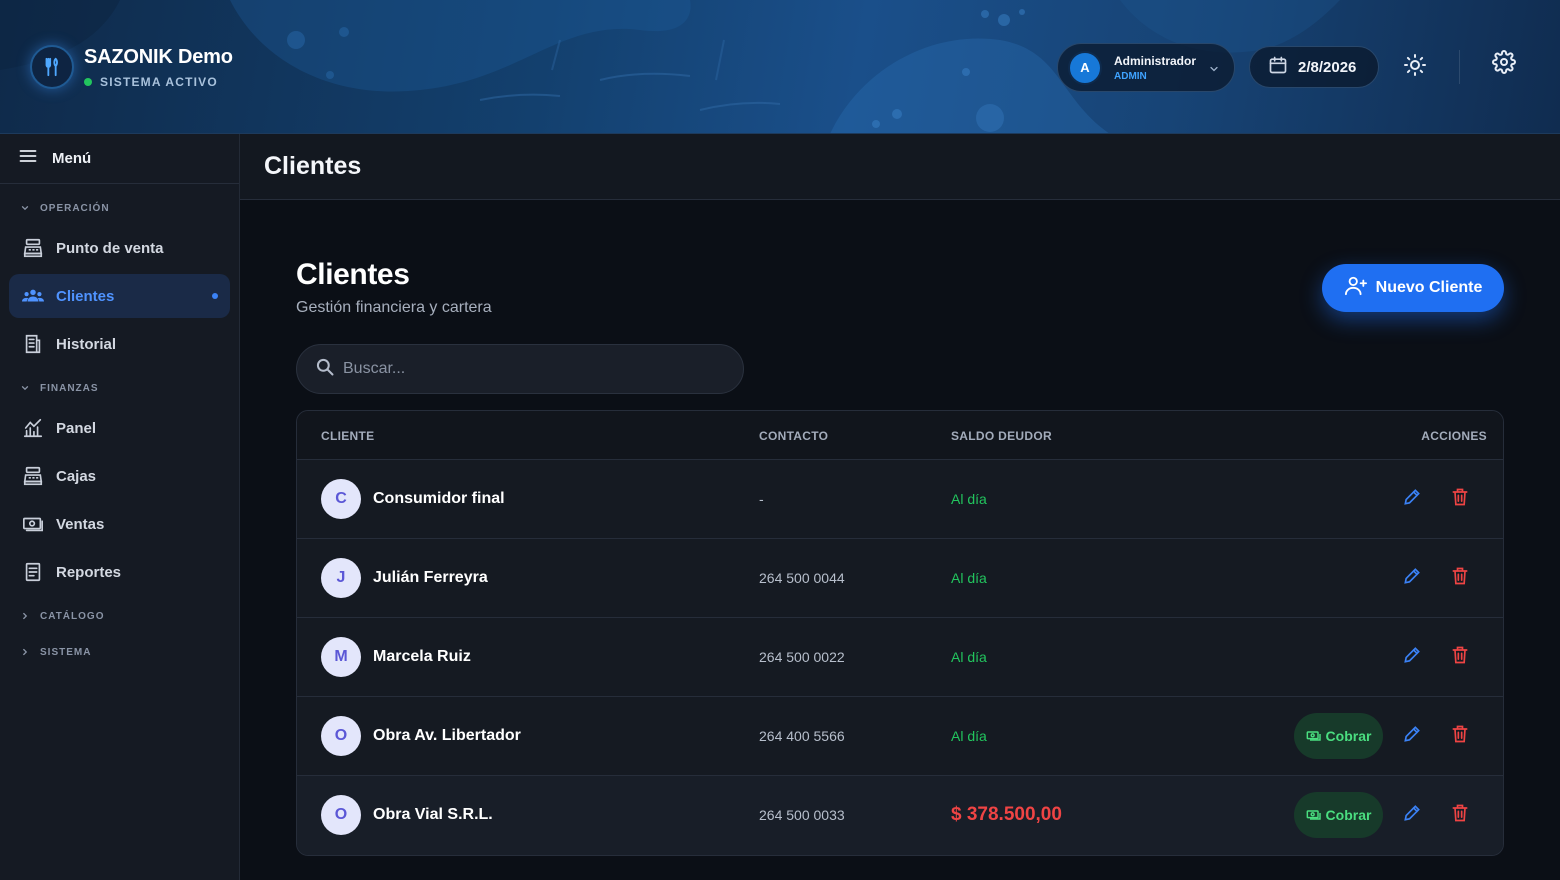 Image resolution: width=1560 pixels, height=880 pixels. What do you see at coordinates (1429, 287) in the screenshot?
I see `new-client-label: Nuevo Cliente` at bounding box center [1429, 287].